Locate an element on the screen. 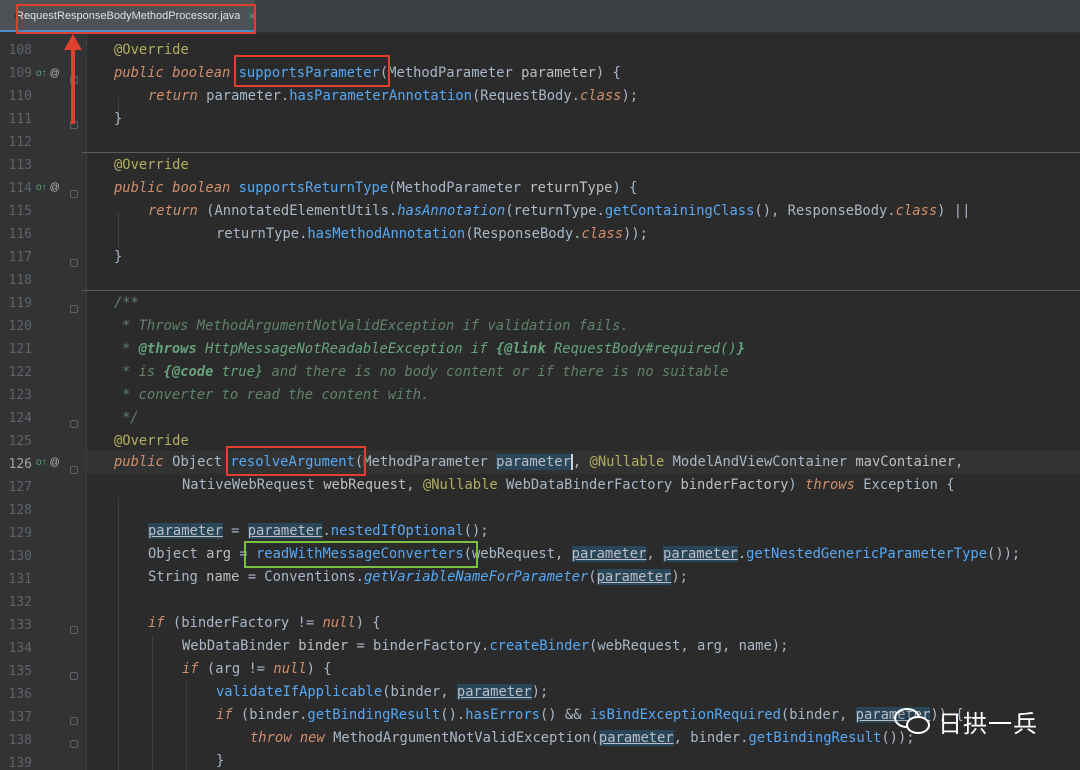 The image size is (1080, 770). supports-parameter-highlight-box is located at coordinates (312, 71).